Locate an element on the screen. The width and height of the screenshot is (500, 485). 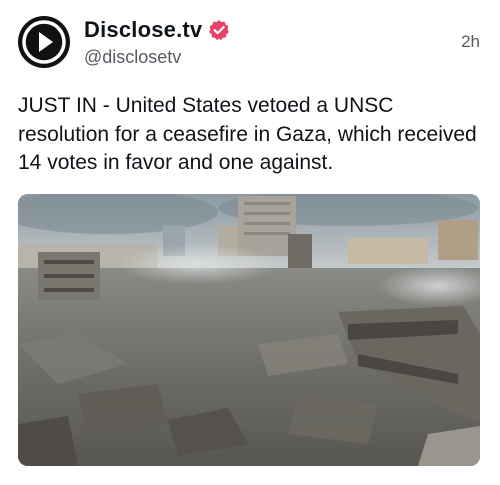
post-timestamp: 2h is located at coordinates (470, 42).